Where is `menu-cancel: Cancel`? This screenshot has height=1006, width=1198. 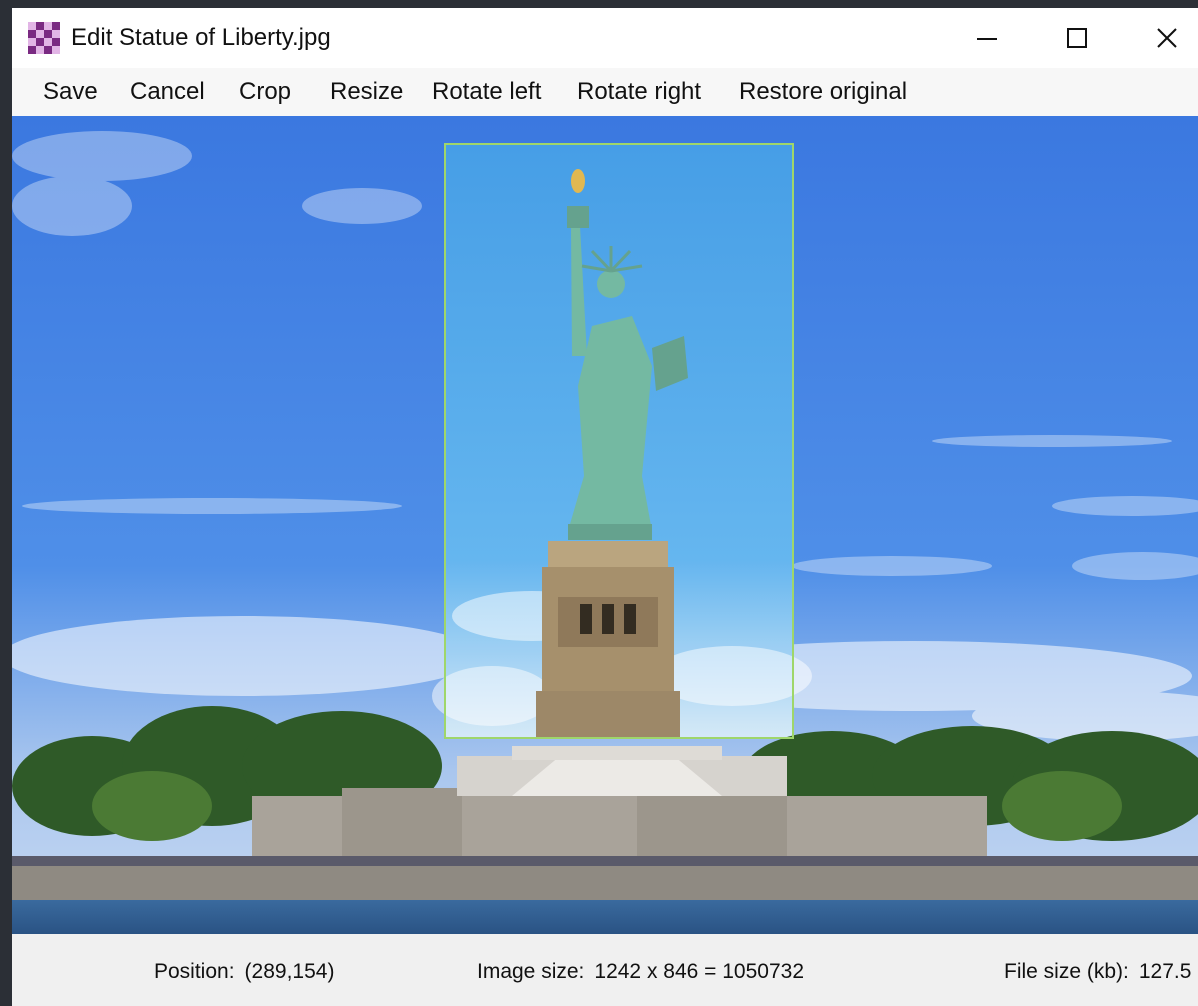
menu-cancel: Cancel is located at coordinates (167, 92).